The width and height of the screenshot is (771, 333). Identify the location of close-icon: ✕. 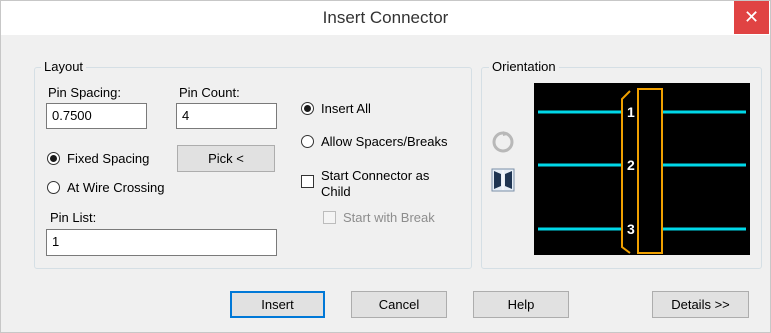
(751, 17).